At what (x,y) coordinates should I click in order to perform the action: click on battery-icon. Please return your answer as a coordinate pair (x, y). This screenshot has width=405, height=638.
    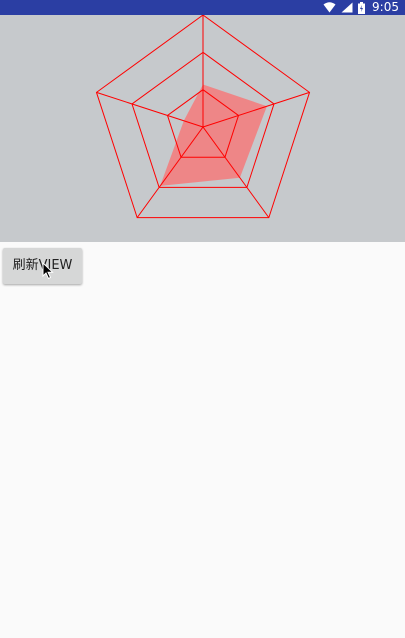
    Looking at the image, I should click on (362, 7).